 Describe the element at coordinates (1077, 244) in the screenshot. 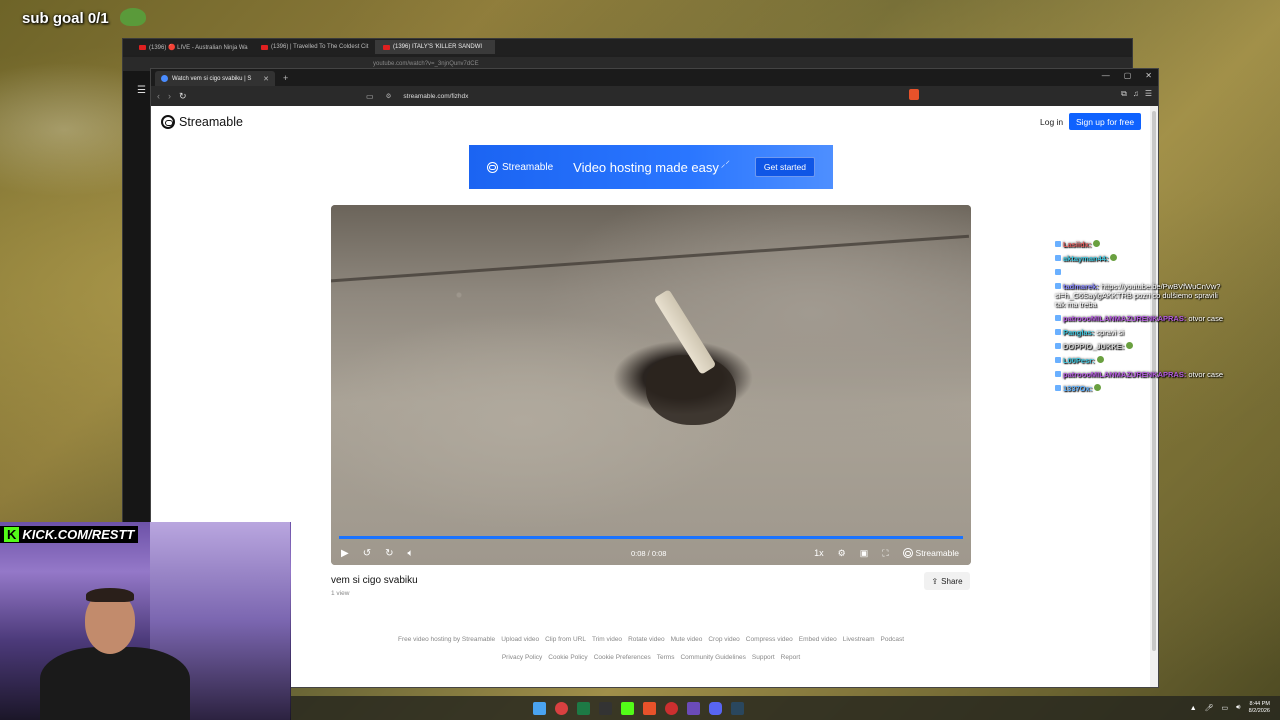

I see `chat-username: Lasiidx:` at that location.